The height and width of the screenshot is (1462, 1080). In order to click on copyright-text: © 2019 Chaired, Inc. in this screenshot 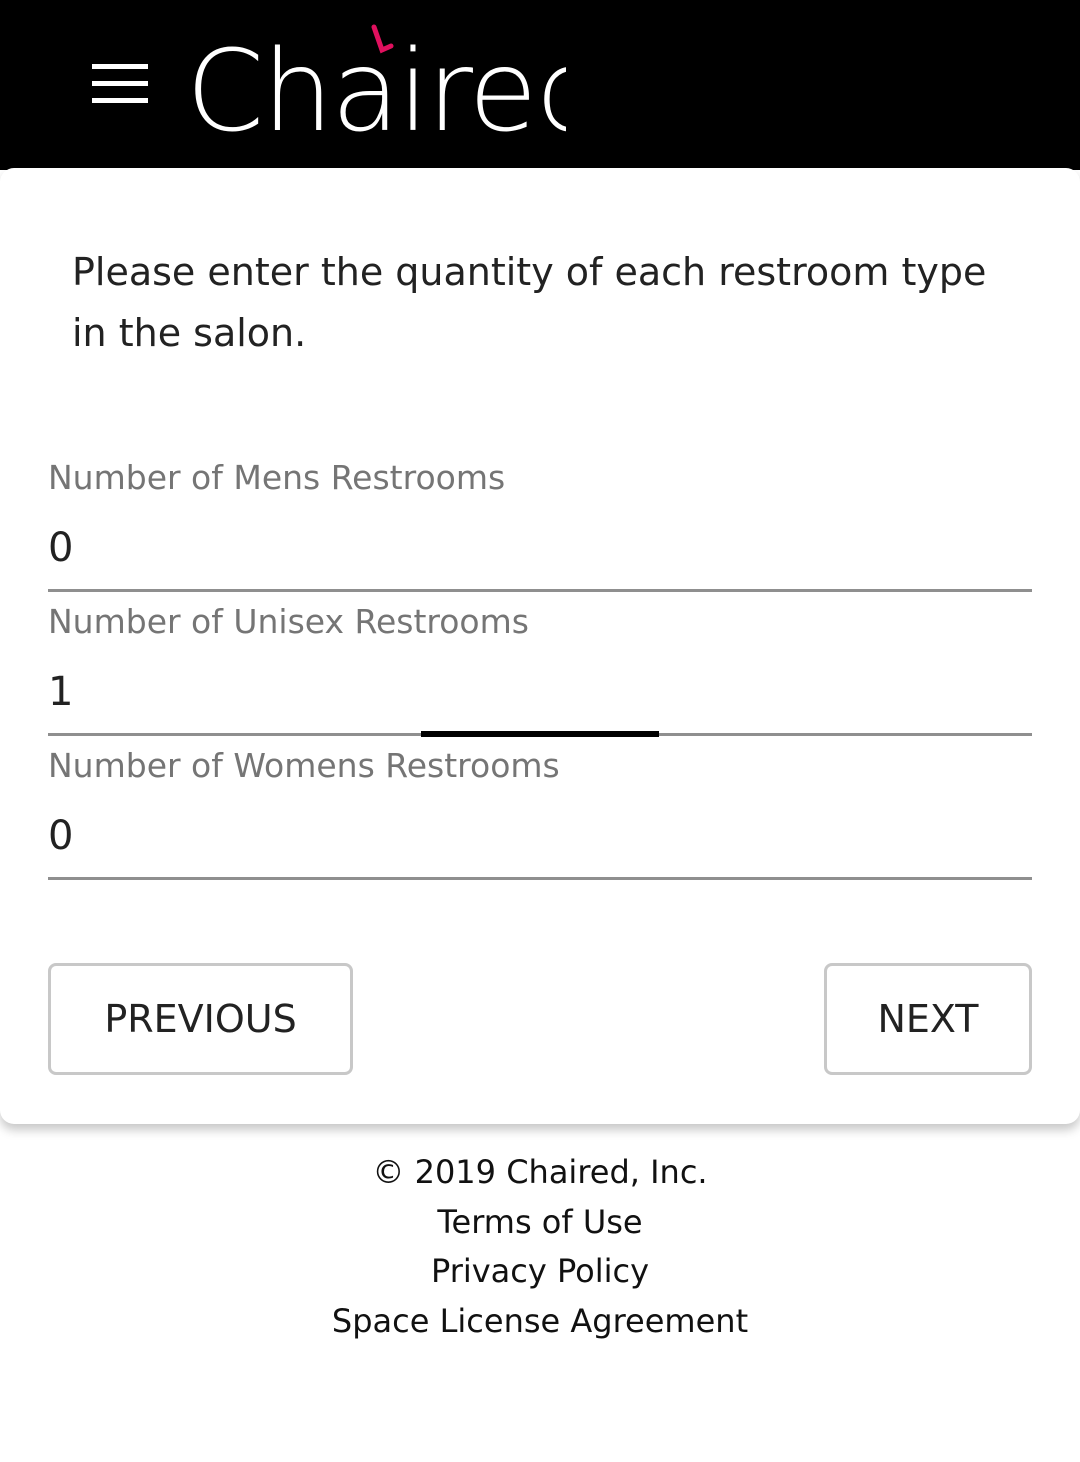, I will do `click(540, 1172)`.